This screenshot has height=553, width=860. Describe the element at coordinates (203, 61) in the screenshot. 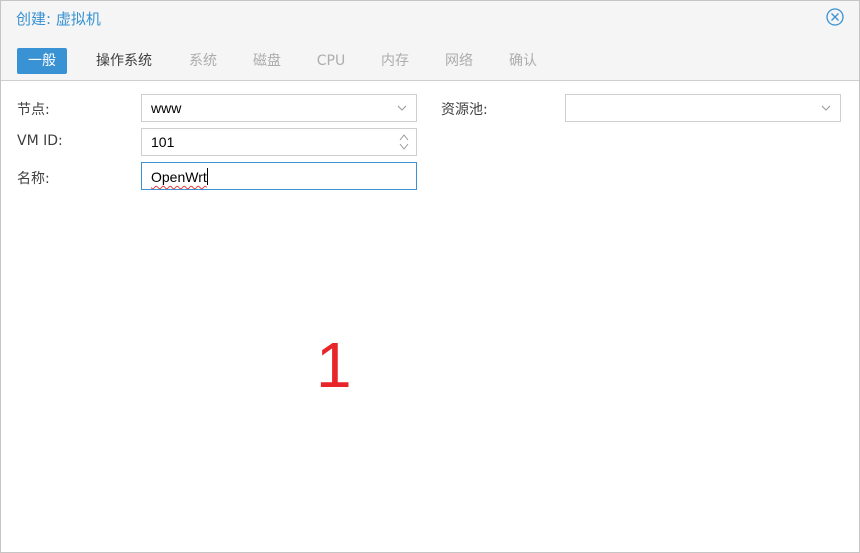

I see `tab-system: 系统` at that location.